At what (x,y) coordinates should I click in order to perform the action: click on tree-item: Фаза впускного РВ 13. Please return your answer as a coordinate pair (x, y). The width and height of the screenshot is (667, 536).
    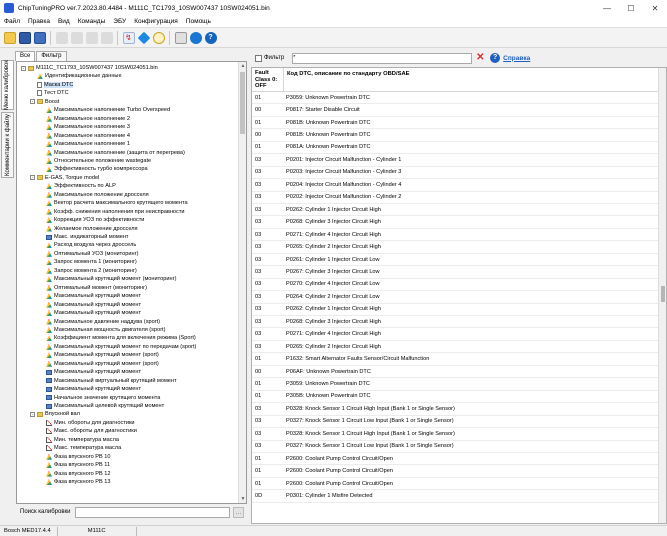
    Looking at the image, I should click on (75, 482).